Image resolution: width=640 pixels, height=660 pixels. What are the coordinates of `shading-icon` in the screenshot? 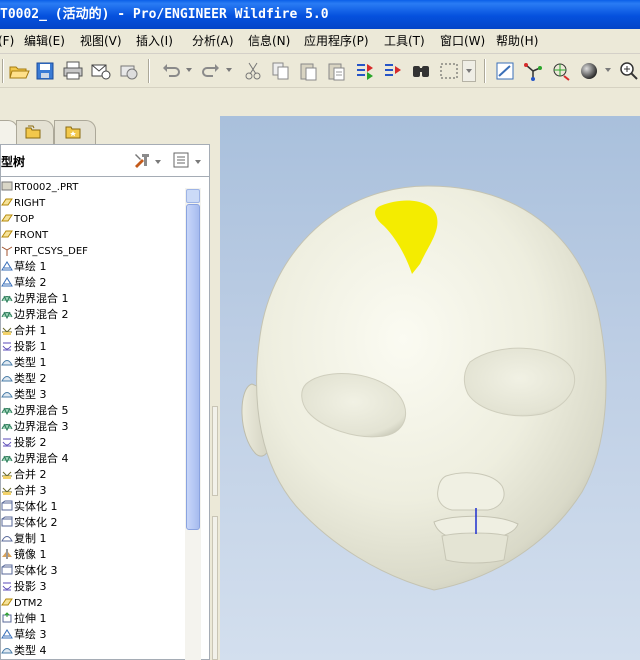 It's located at (589, 71).